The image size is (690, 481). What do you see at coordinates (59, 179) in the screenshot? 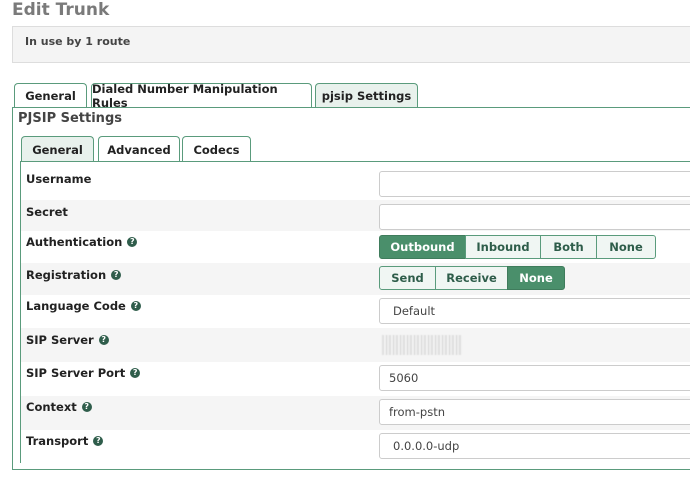
I see `username-label: Username` at bounding box center [59, 179].